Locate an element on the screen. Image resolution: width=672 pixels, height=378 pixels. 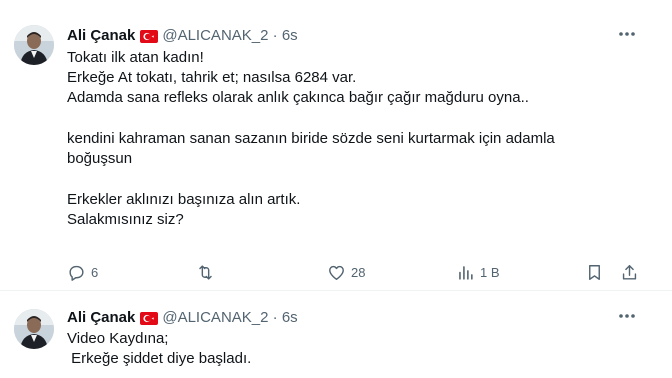
like-button: 28 is located at coordinates (346, 272).